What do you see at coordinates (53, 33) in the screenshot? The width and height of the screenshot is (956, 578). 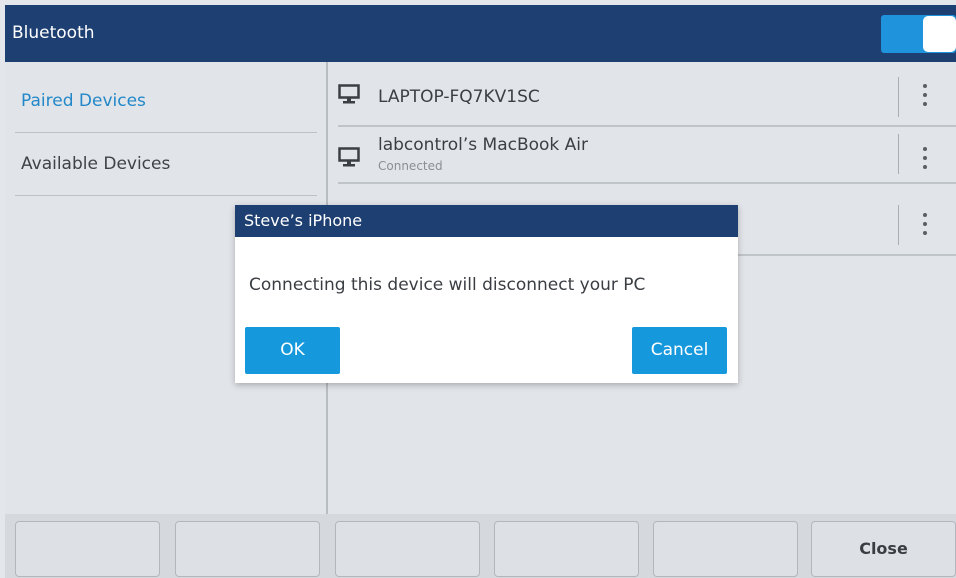 I see `page-title: Bluetooth` at bounding box center [53, 33].